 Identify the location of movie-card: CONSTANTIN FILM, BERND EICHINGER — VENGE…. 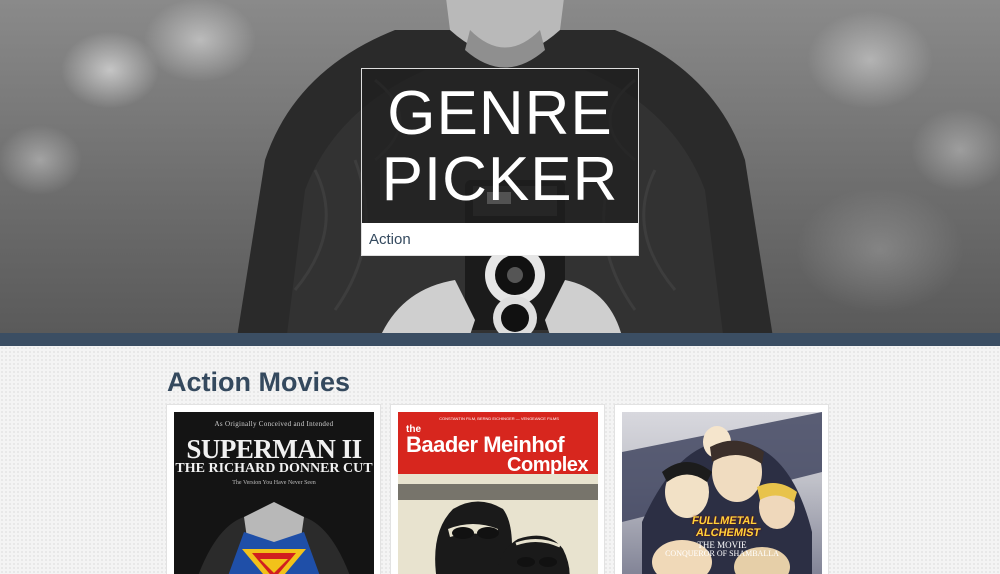
(497, 489).